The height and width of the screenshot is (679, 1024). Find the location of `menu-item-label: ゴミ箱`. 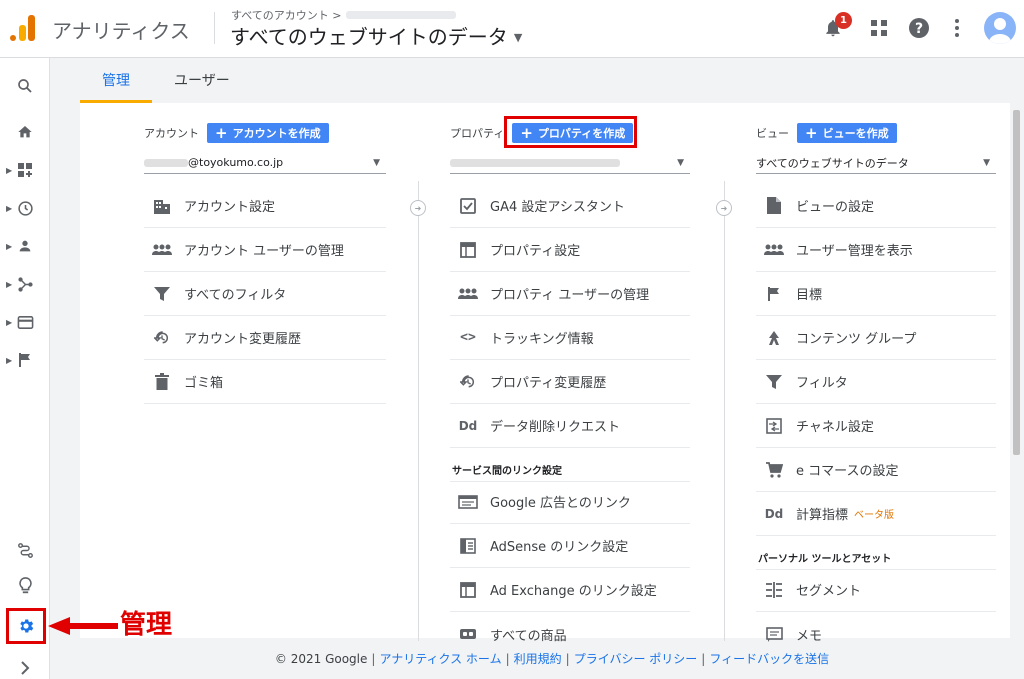

menu-item-label: ゴミ箱 is located at coordinates (204, 383).